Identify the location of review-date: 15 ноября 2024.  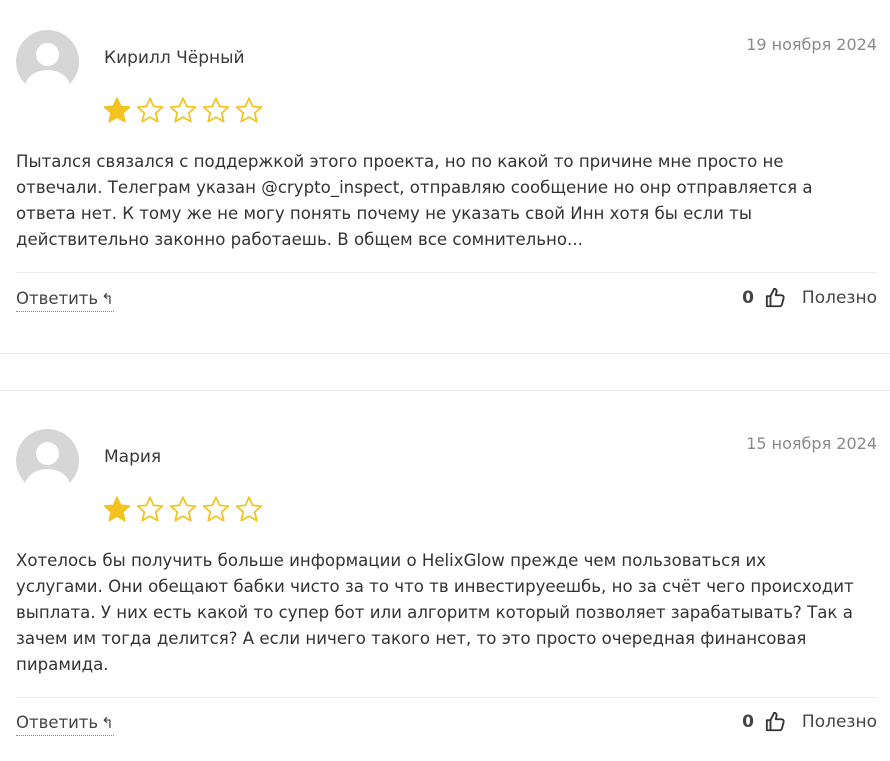
(811, 443).